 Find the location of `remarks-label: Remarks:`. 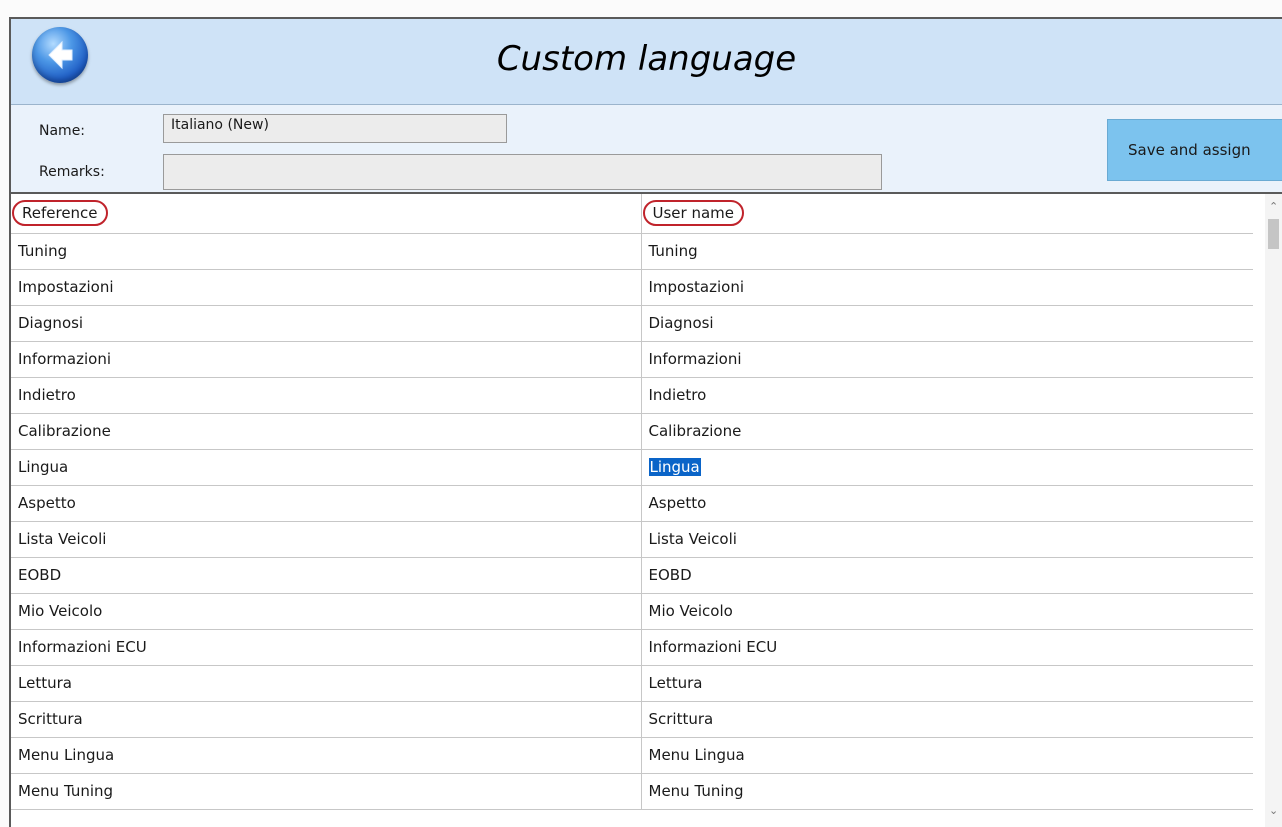

remarks-label: Remarks: is located at coordinates (72, 172).